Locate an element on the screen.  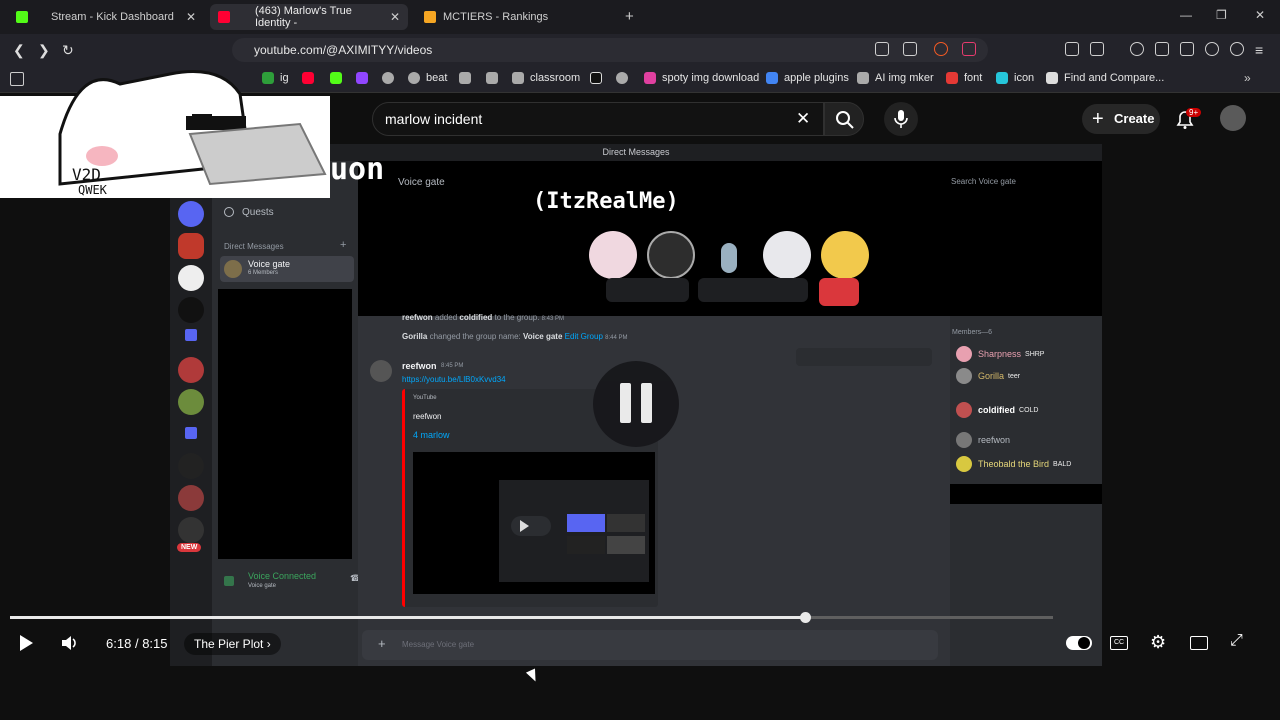
bookmark-label: beat is located at coordinates (437, 78).